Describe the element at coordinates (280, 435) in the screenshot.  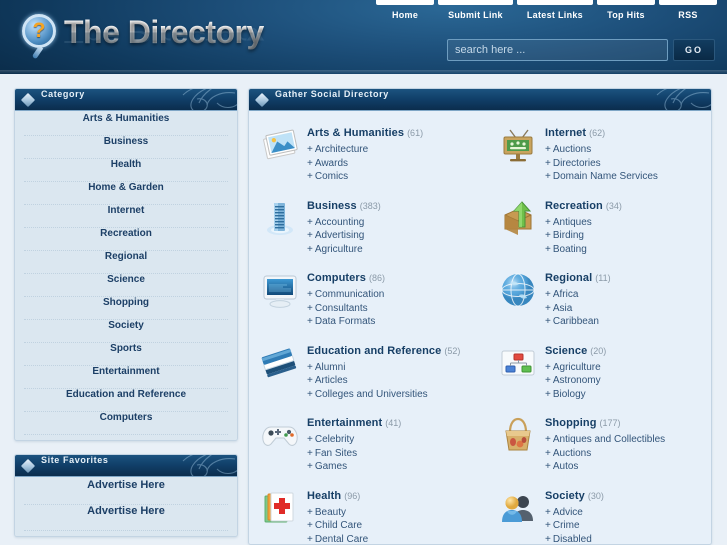
I see `game-controller-icon` at that location.